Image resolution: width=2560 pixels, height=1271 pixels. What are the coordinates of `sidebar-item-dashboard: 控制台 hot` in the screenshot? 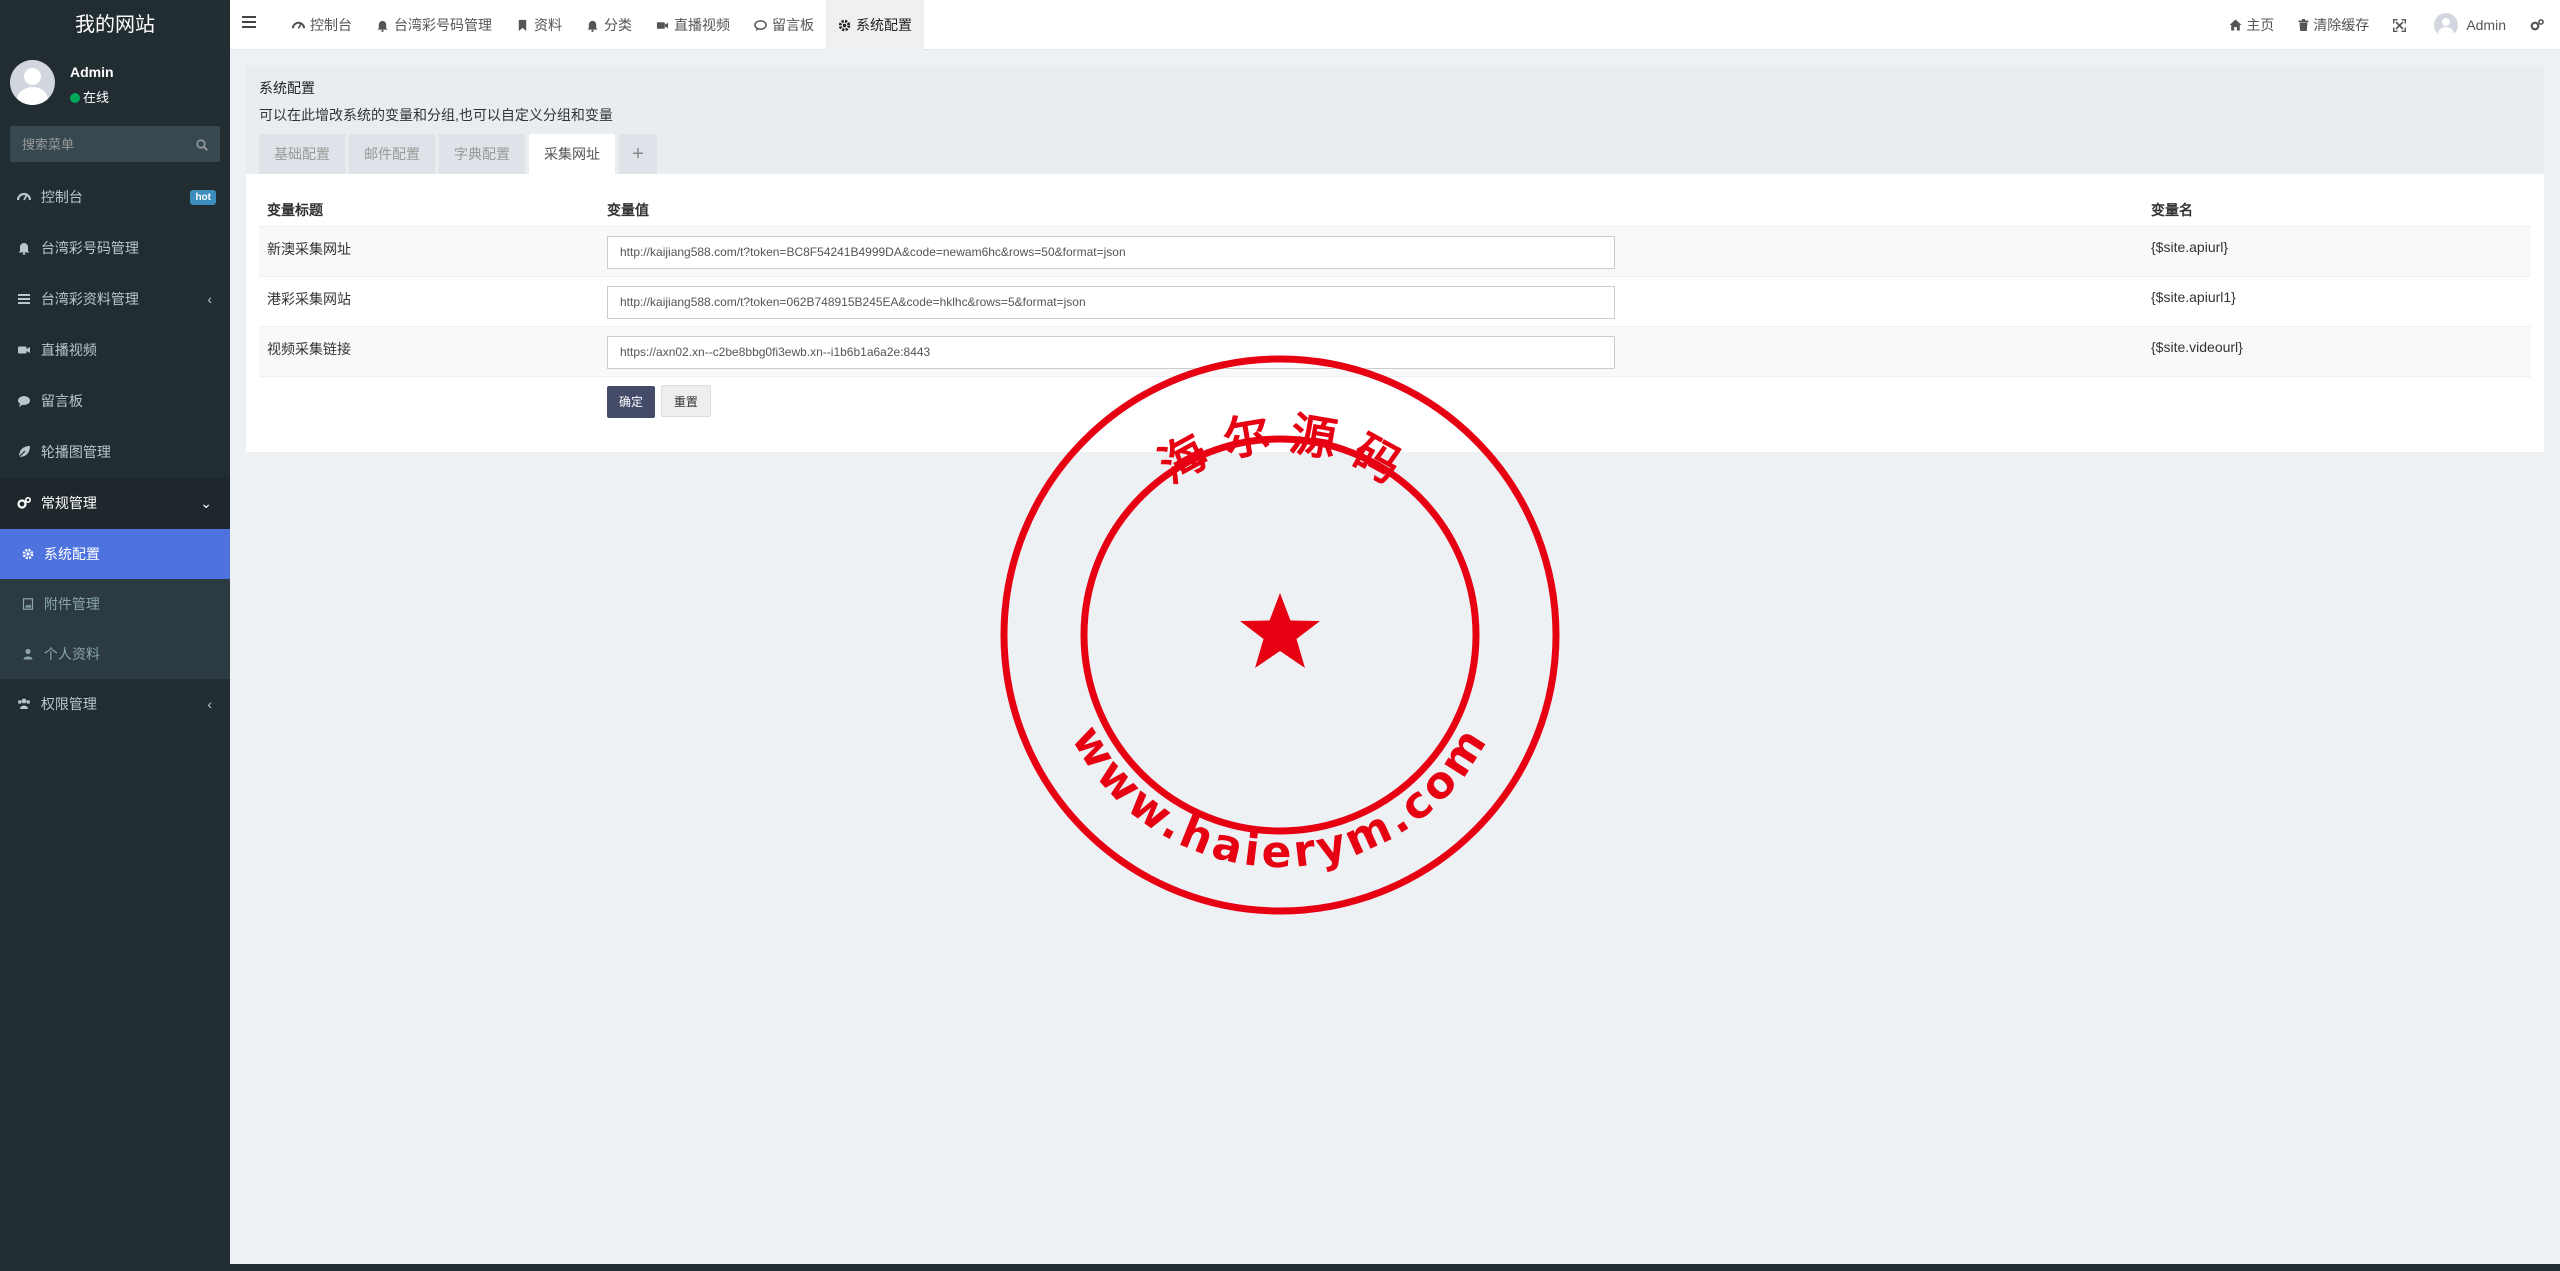 It's located at (115, 197).